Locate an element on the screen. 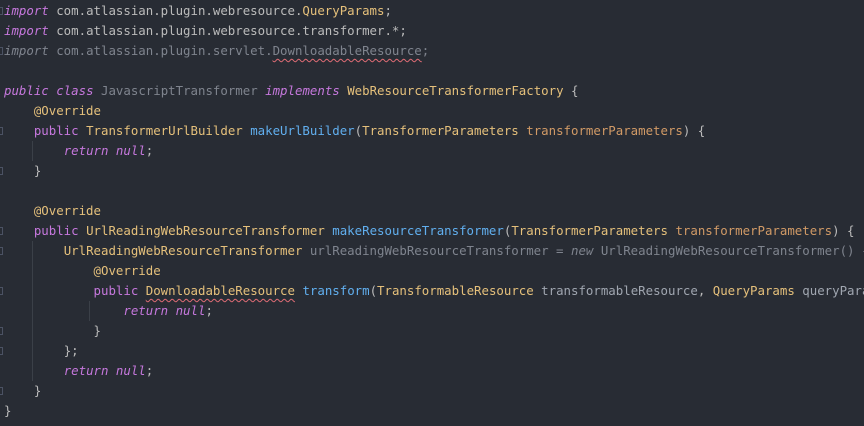 Image resolution: width=864 pixels, height=426 pixels. code-line-9: } is located at coordinates (432, 171).